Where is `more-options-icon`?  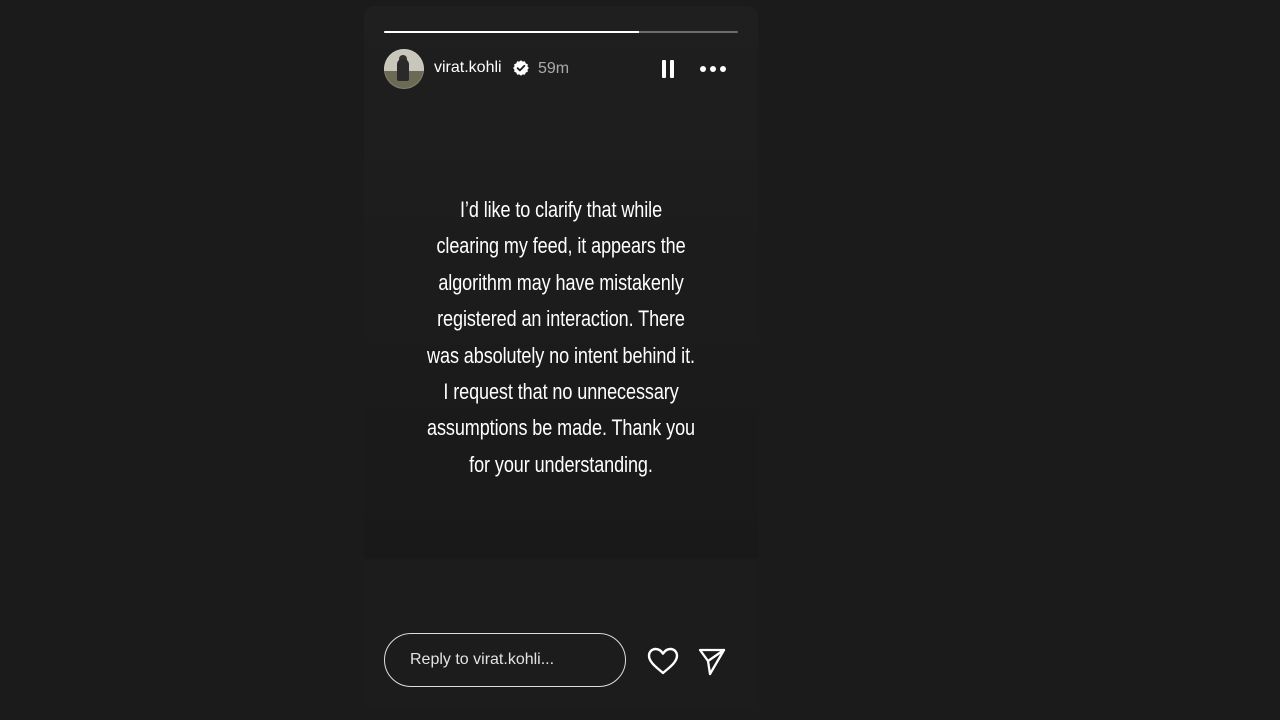 more-options-icon is located at coordinates (713, 69).